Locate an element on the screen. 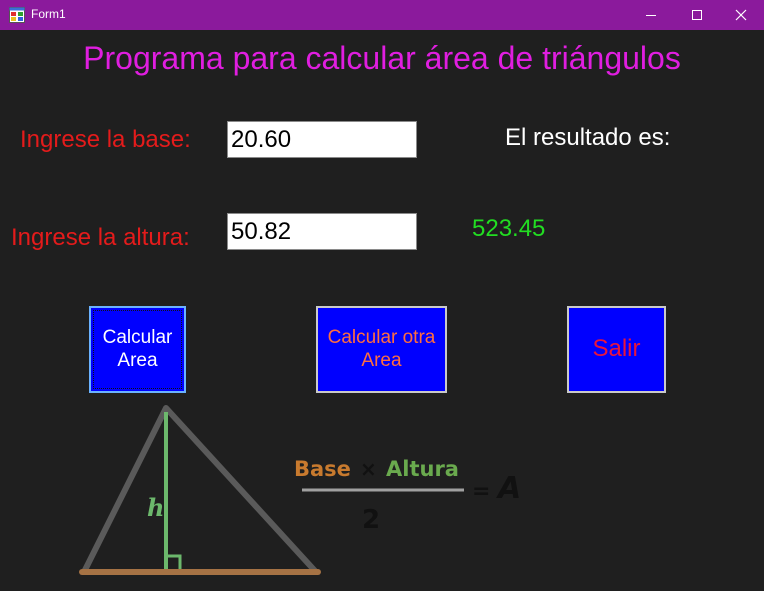  base-label: Ingrese la base: is located at coordinates (105, 139).